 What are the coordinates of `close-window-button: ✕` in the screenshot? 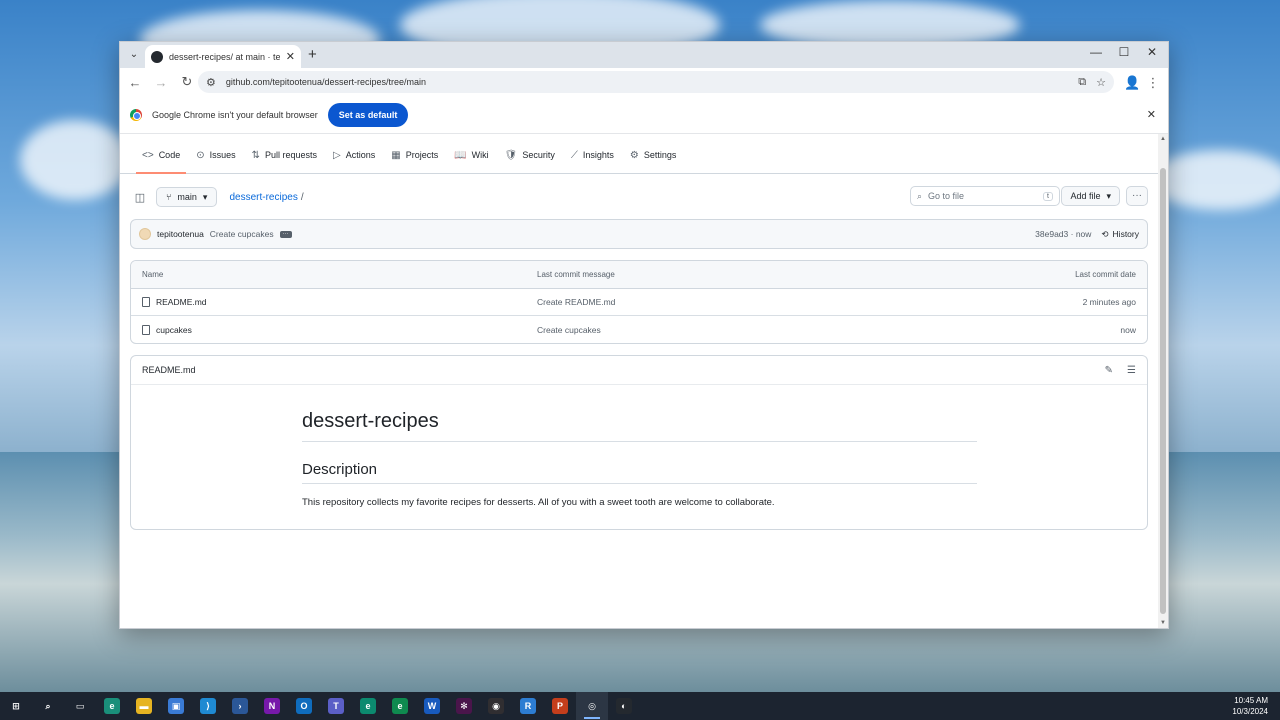 It's located at (1152, 52).